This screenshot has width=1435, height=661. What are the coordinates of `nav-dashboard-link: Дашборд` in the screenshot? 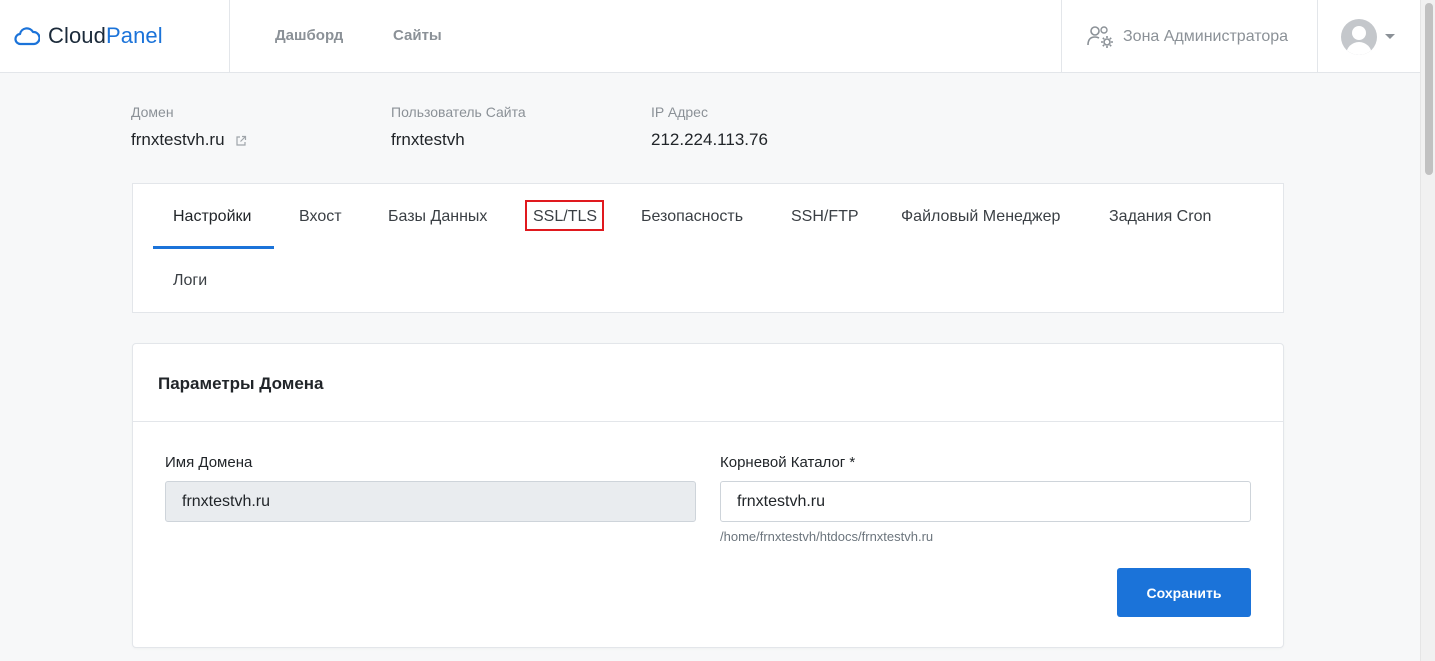 It's located at (309, 35).